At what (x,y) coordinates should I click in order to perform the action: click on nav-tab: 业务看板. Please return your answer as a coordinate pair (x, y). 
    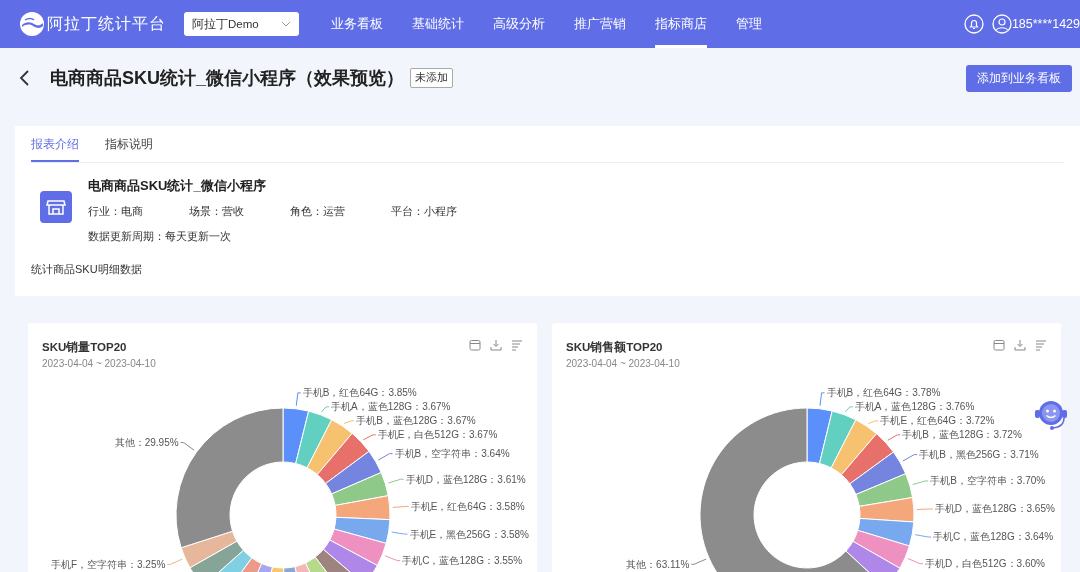
    Looking at the image, I should click on (357, 24).